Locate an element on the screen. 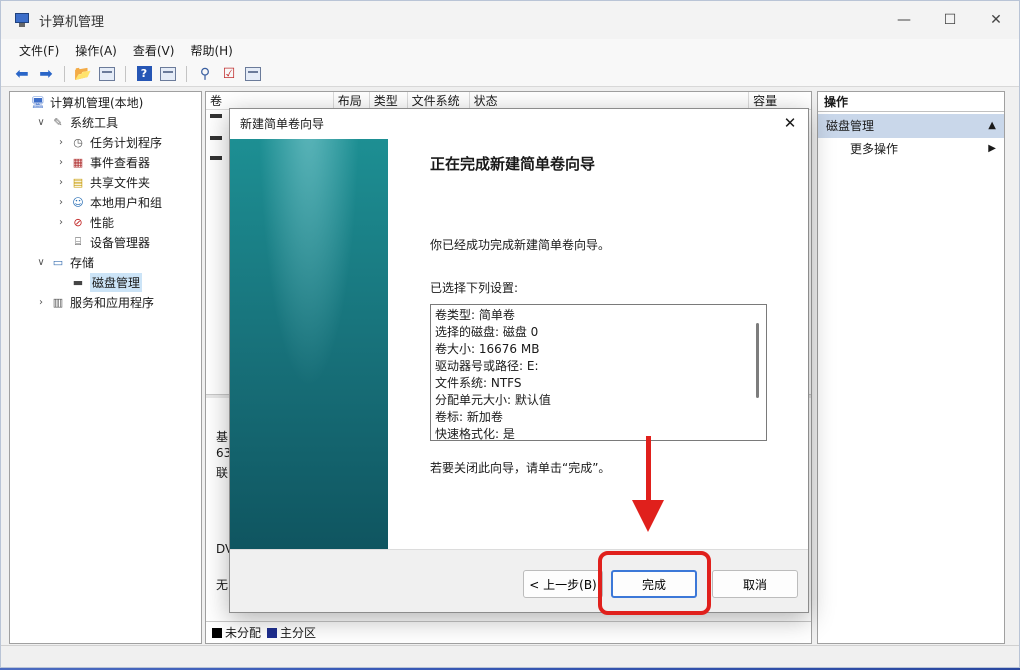  settings-line: 卷标: 新加卷 is located at coordinates (469, 417).